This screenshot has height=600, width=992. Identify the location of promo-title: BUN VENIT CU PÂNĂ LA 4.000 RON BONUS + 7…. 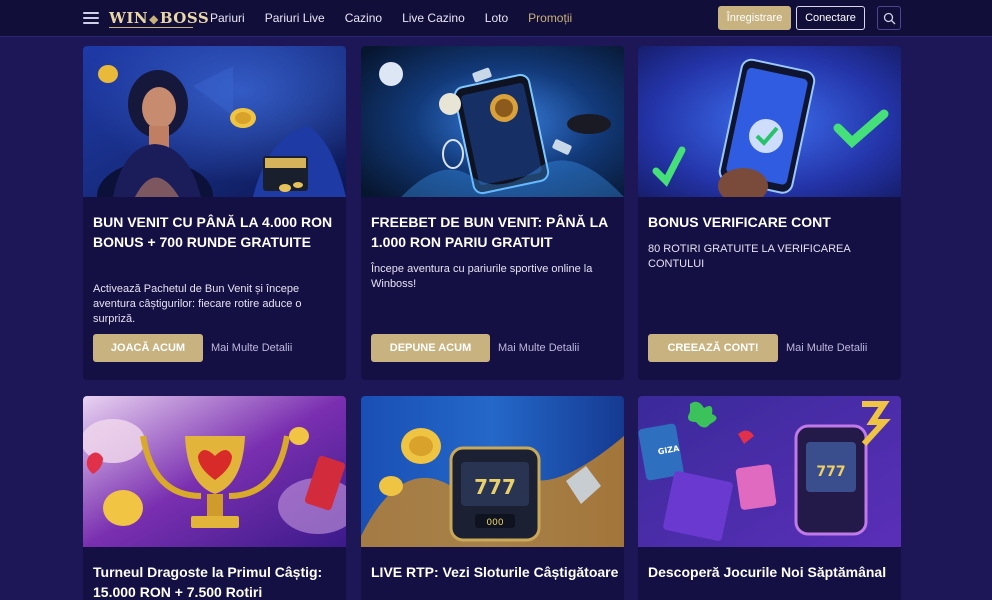
(213, 232).